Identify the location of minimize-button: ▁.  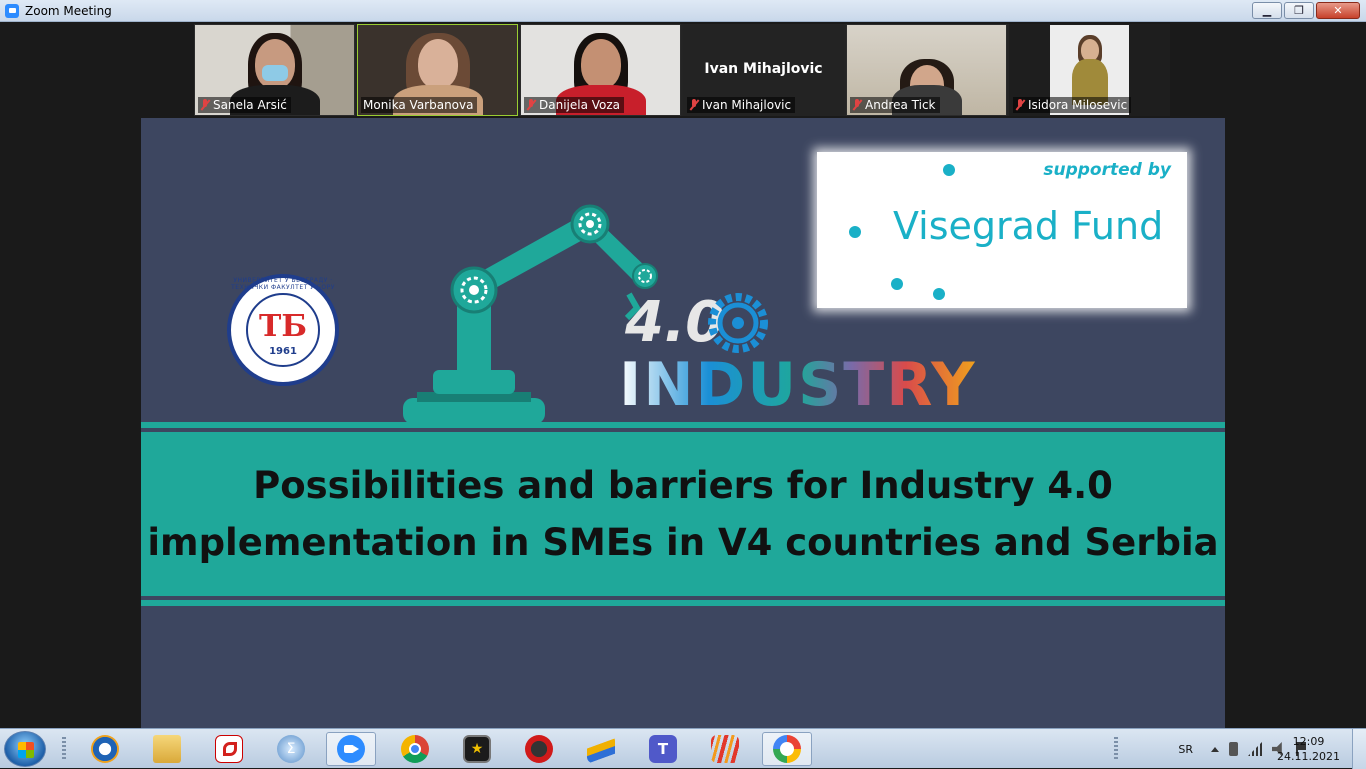
(1267, 10).